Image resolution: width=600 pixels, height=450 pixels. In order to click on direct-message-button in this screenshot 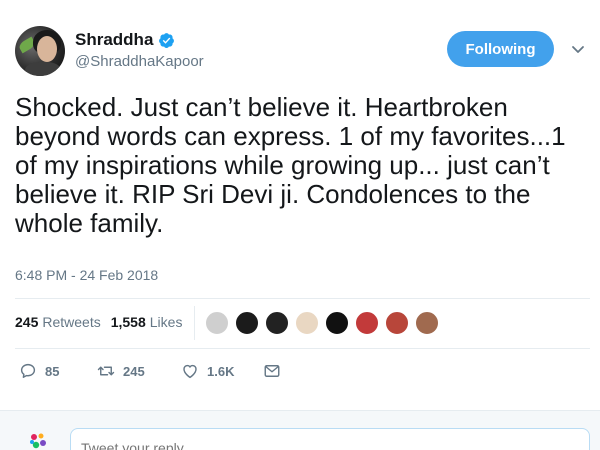, I will do `click(272, 371)`.